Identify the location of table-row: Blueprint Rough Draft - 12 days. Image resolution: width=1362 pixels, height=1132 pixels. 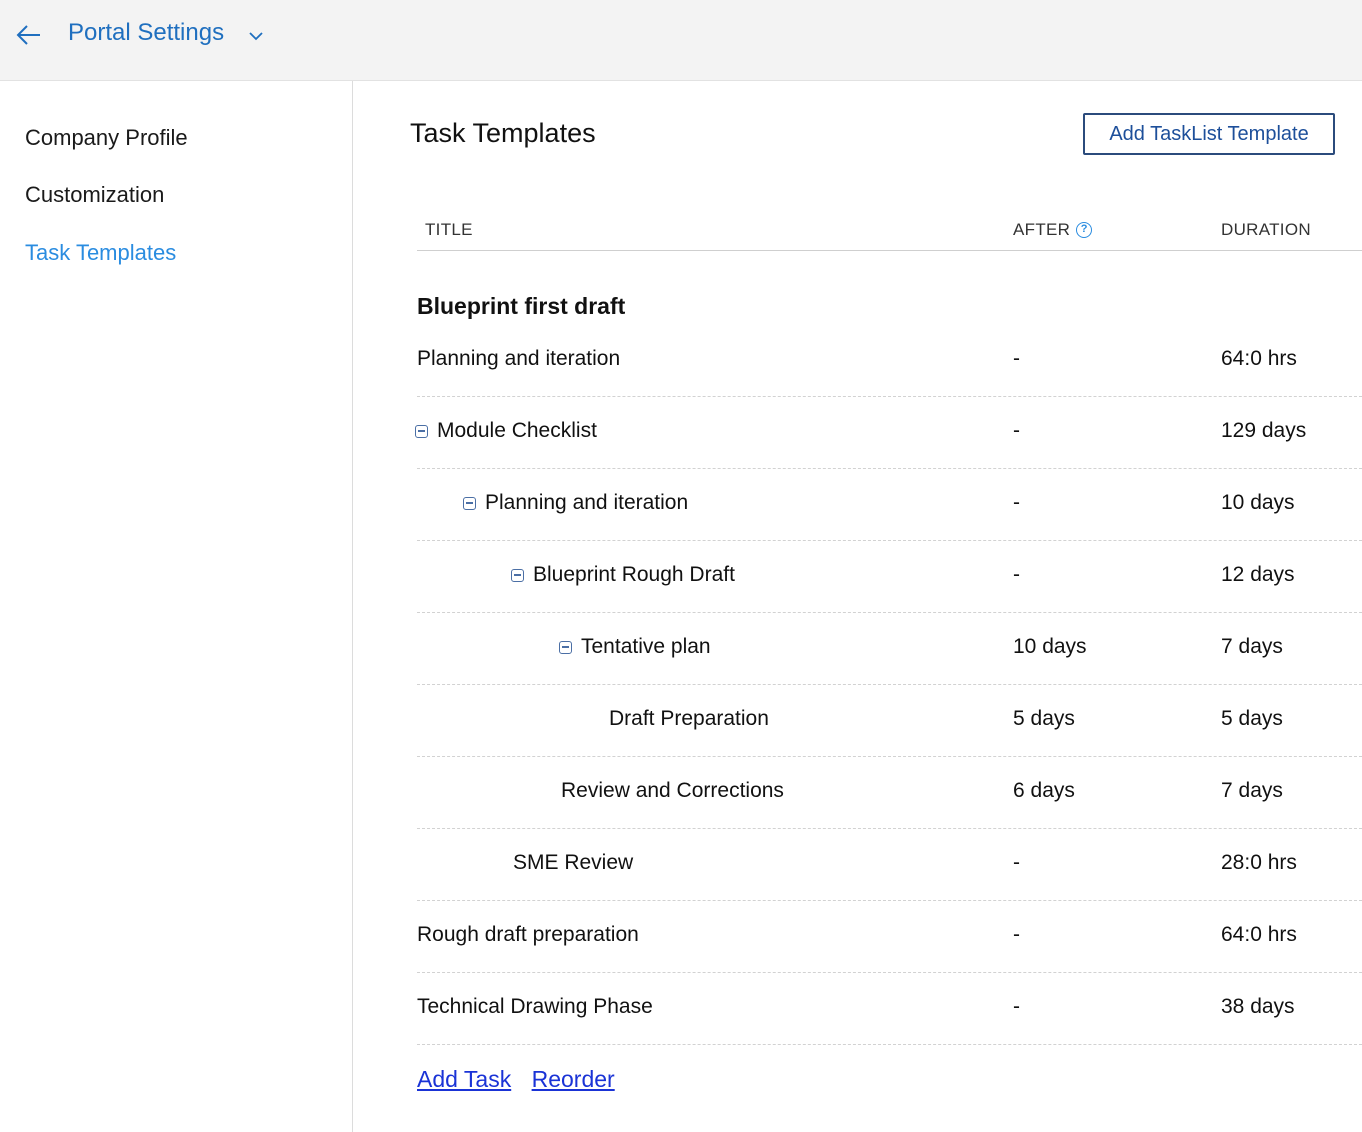
(889, 577).